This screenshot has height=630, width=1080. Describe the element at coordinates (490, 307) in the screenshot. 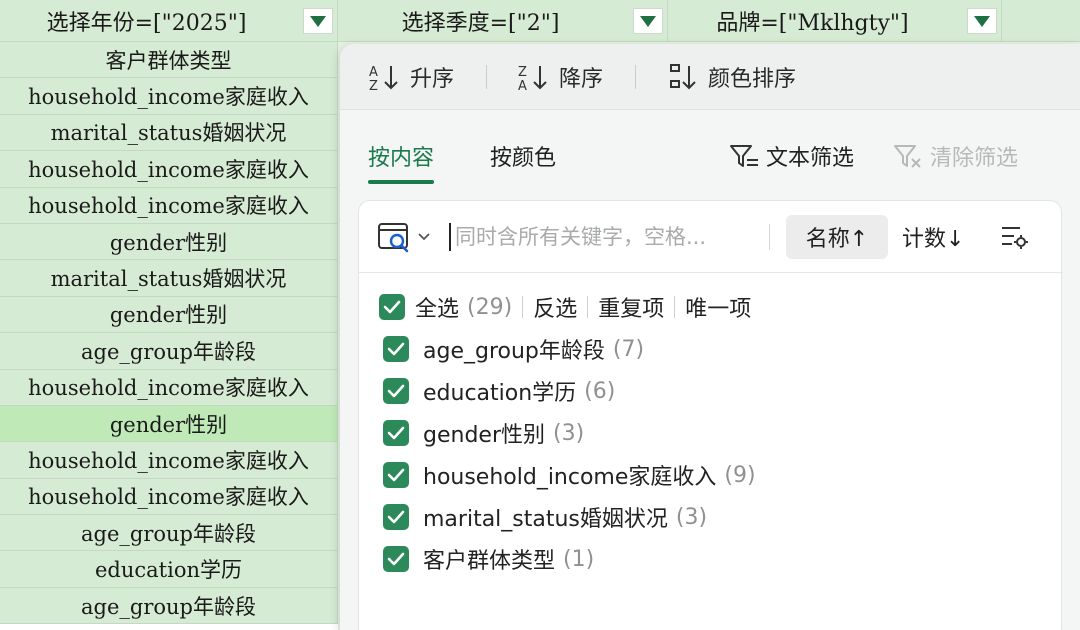

I see `select-all-count: (29)` at that location.